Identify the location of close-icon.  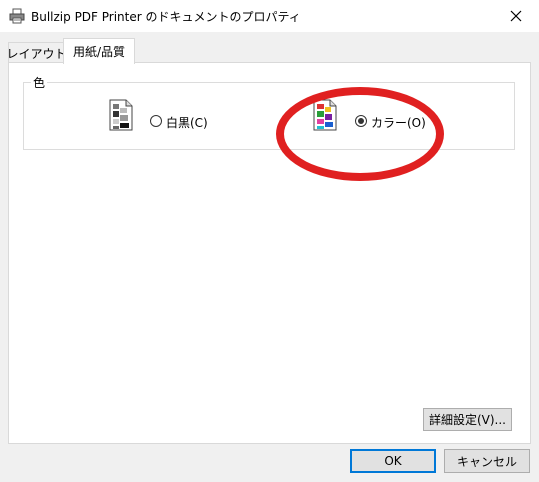
(516, 16).